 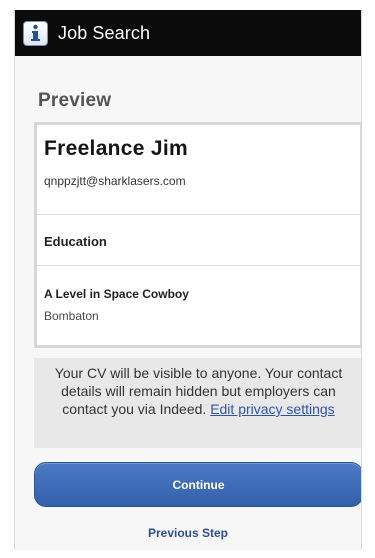 What do you see at coordinates (188, 533) in the screenshot?
I see `previous-step-link: Previous Step` at bounding box center [188, 533].